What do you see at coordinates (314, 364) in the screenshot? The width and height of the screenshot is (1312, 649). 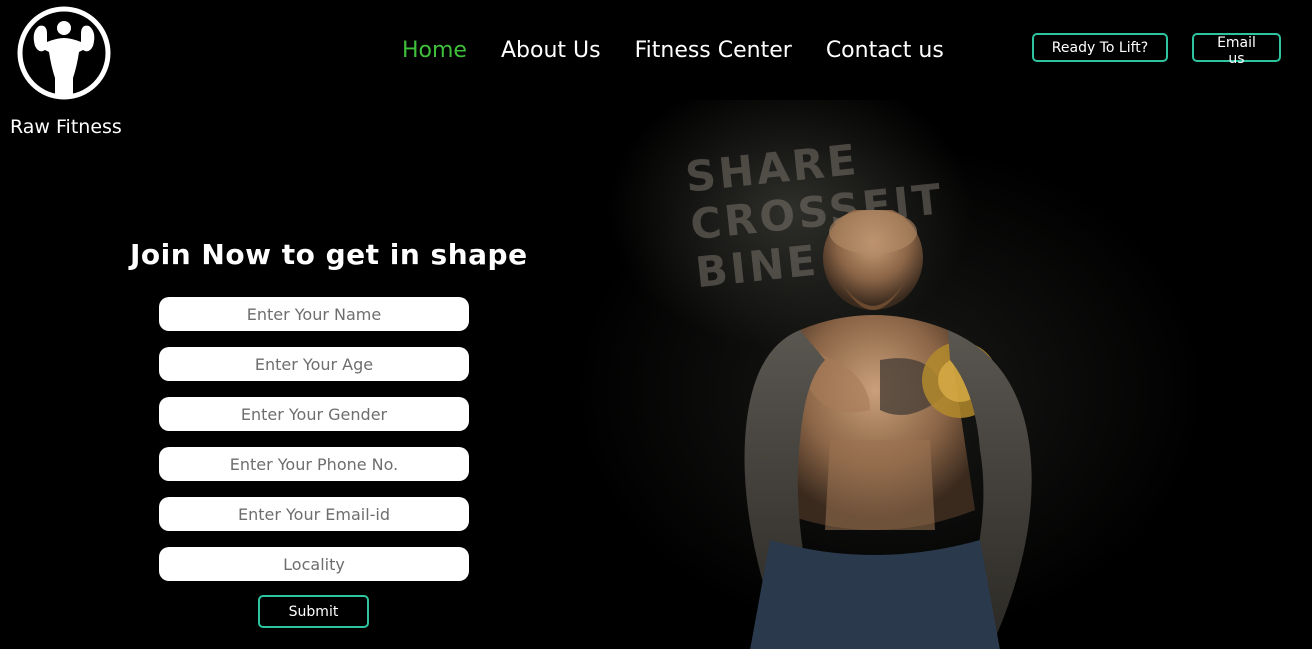 I see `age-input` at bounding box center [314, 364].